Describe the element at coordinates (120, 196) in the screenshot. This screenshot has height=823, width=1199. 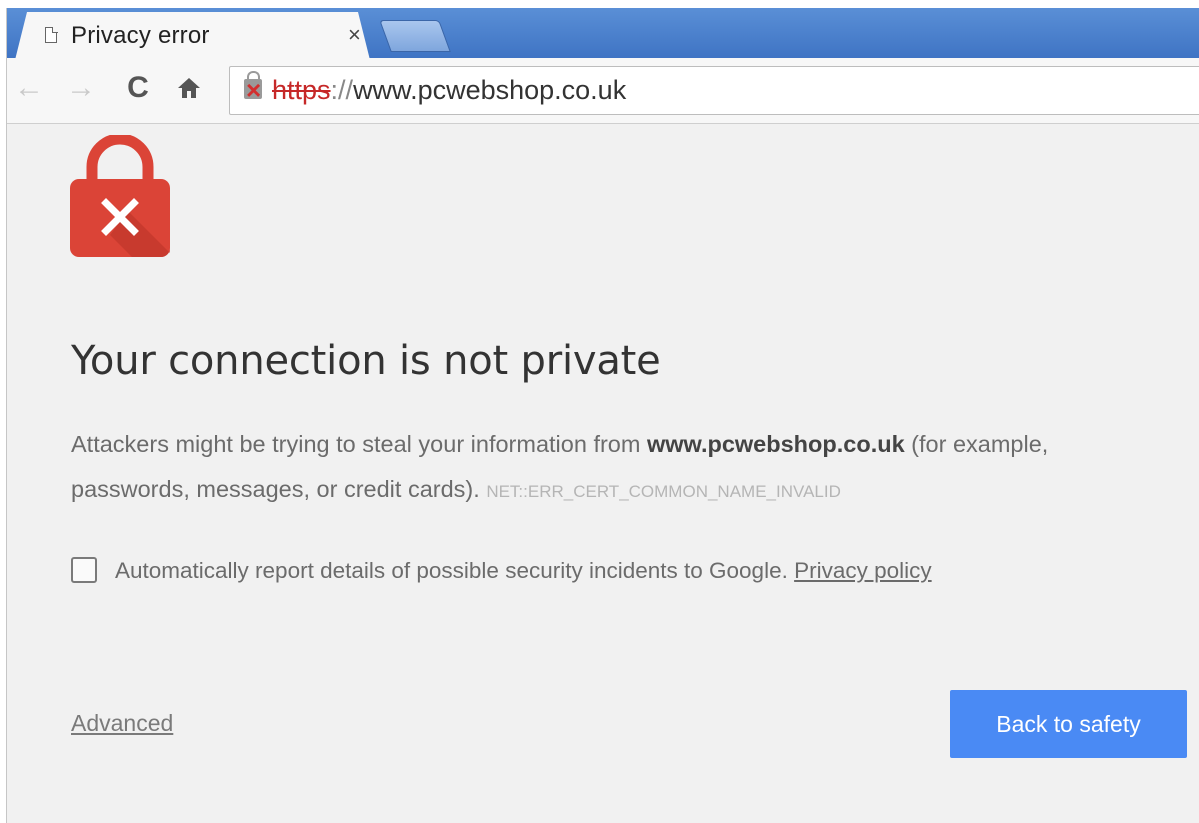
I see `padlock-error-icon` at that location.